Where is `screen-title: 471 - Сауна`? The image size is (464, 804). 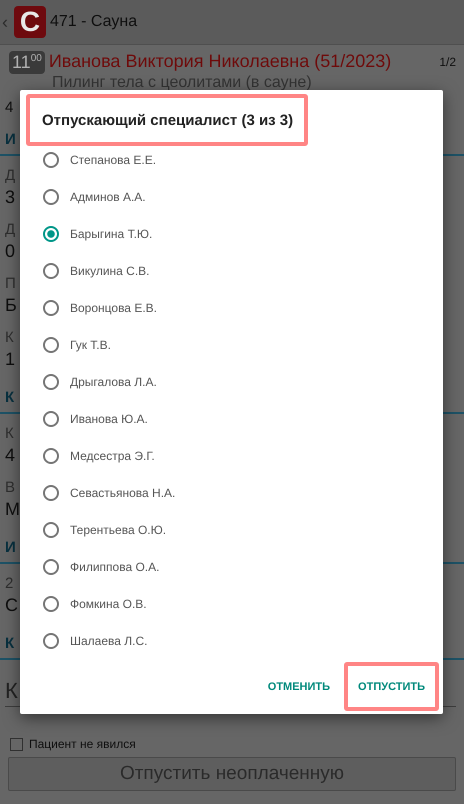 screen-title: 471 - Сауна is located at coordinates (94, 22).